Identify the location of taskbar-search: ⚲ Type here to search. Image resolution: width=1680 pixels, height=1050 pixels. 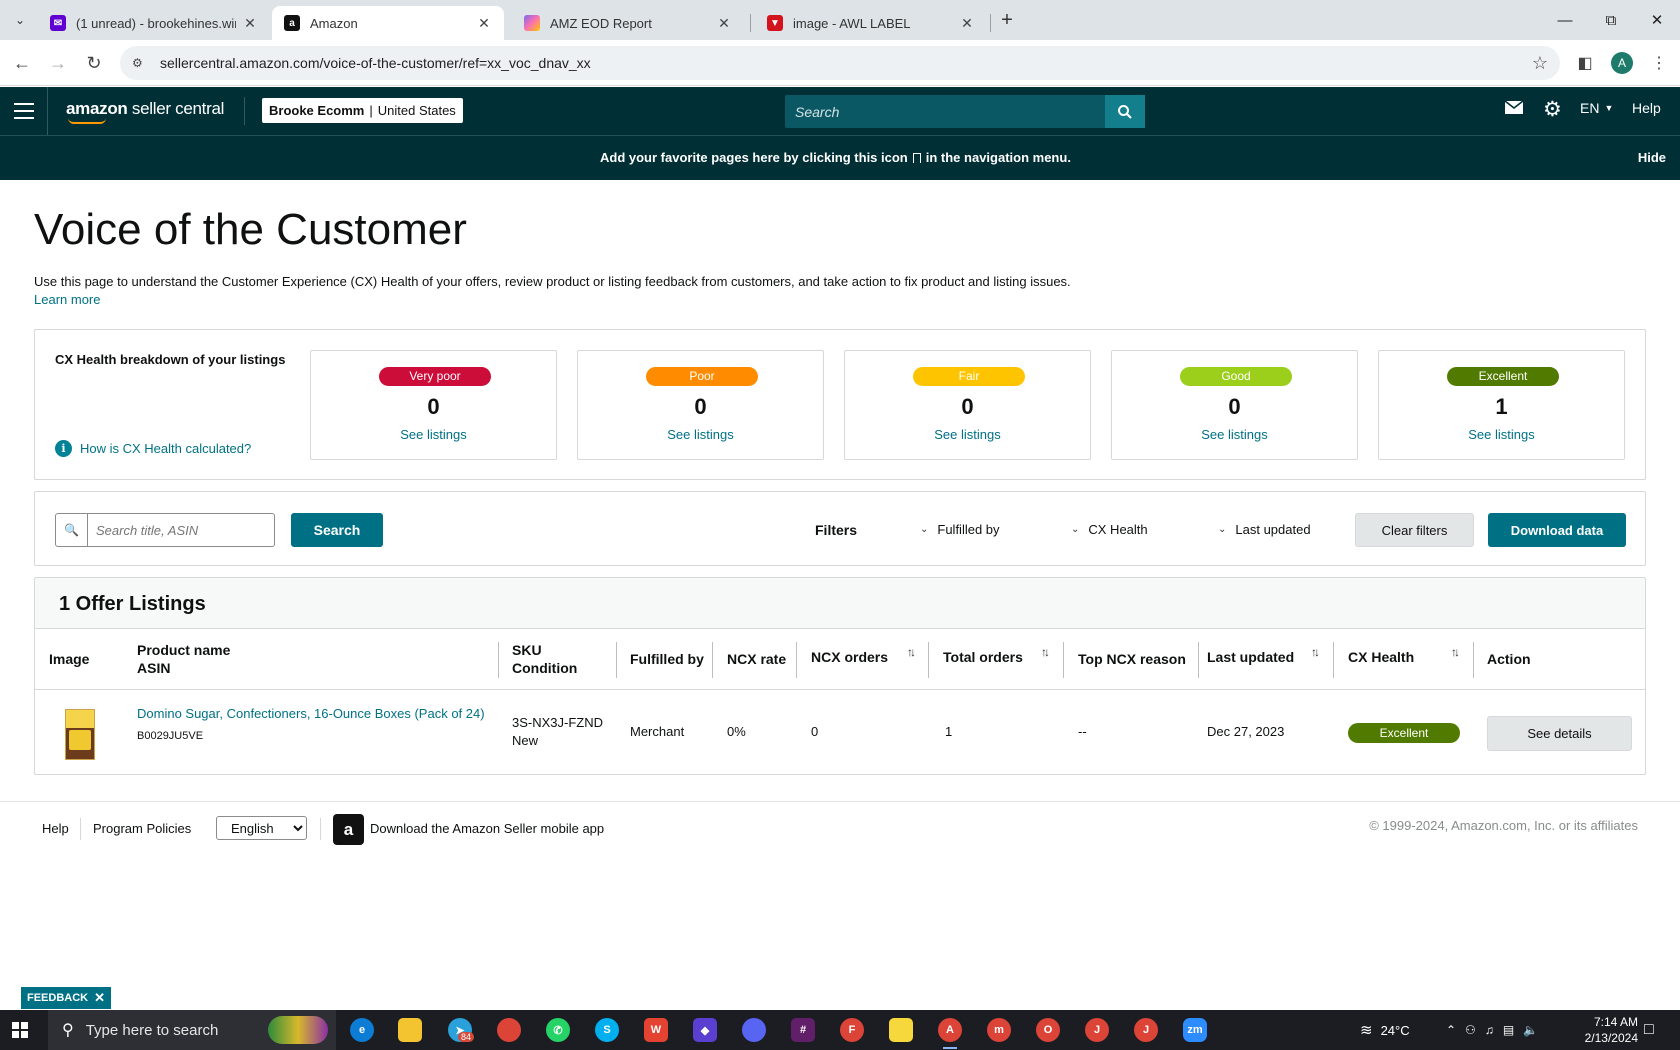
(192, 1030).